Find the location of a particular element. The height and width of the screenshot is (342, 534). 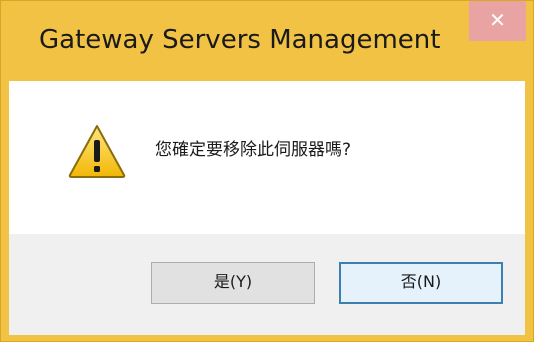

close-icon: ✕ is located at coordinates (497, 20).